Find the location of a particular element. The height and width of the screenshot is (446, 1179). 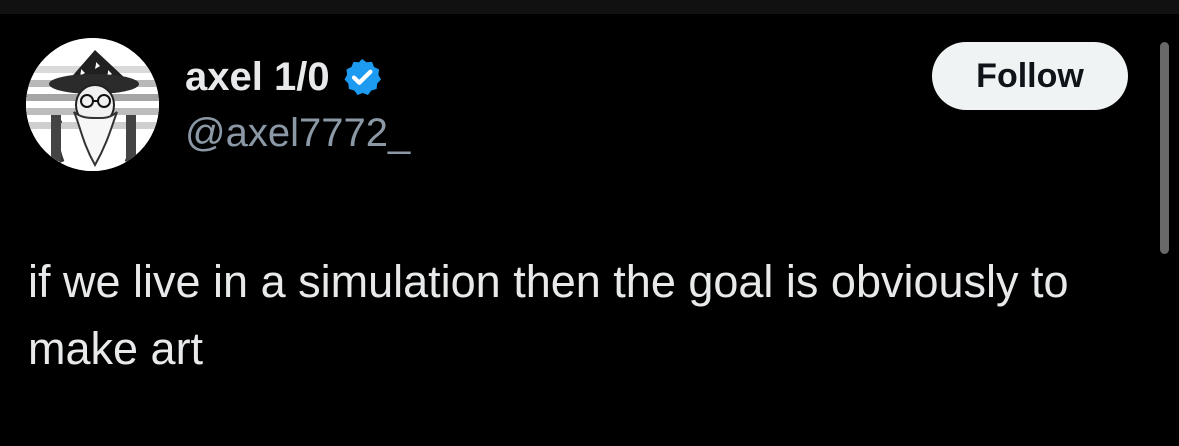

author-name-row: axel 1/0 is located at coordinates (283, 77).